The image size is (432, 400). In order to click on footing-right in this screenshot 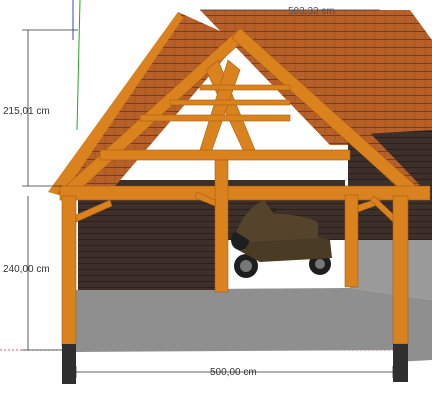, I will do `click(400, 363)`.